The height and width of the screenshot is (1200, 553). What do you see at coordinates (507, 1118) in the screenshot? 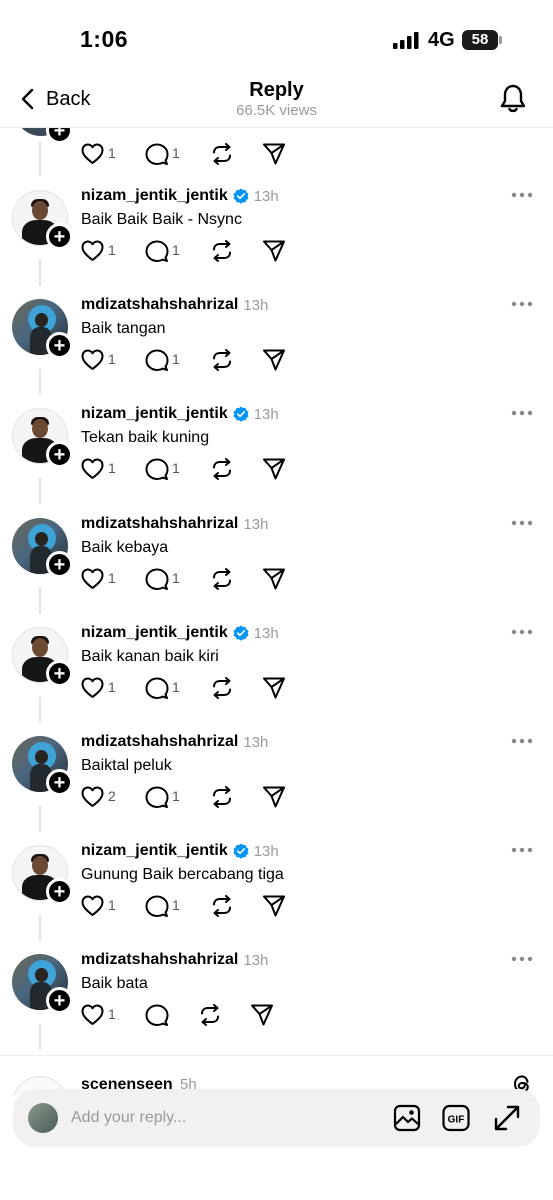
I see `expand-icon` at bounding box center [507, 1118].